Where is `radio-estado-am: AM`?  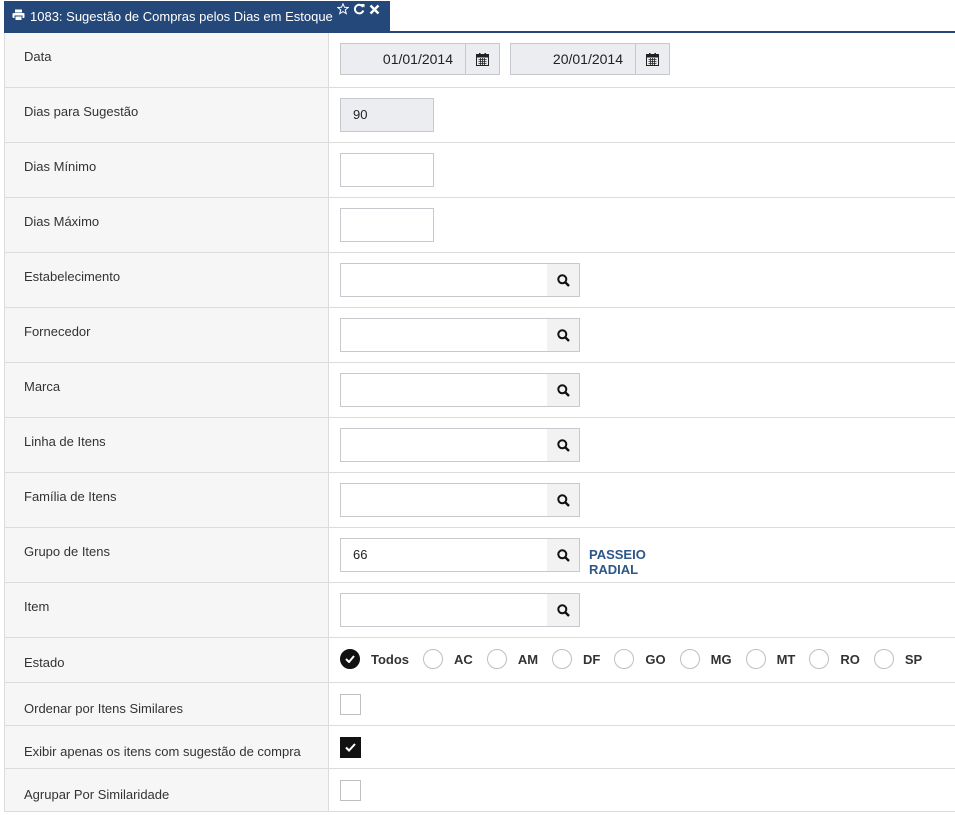
radio-estado-am: AM is located at coordinates (512, 659).